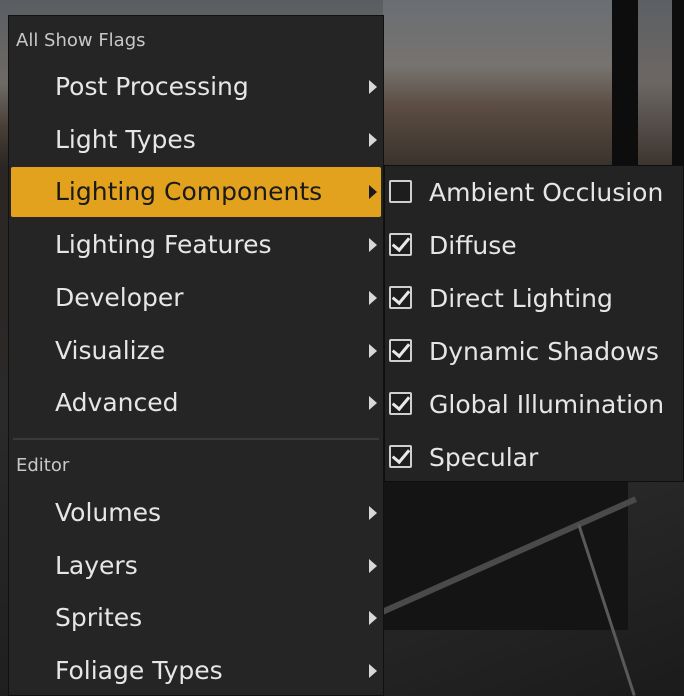 This screenshot has width=684, height=696. I want to click on submenu-item-diffuse: Diffuse, so click(534, 245).